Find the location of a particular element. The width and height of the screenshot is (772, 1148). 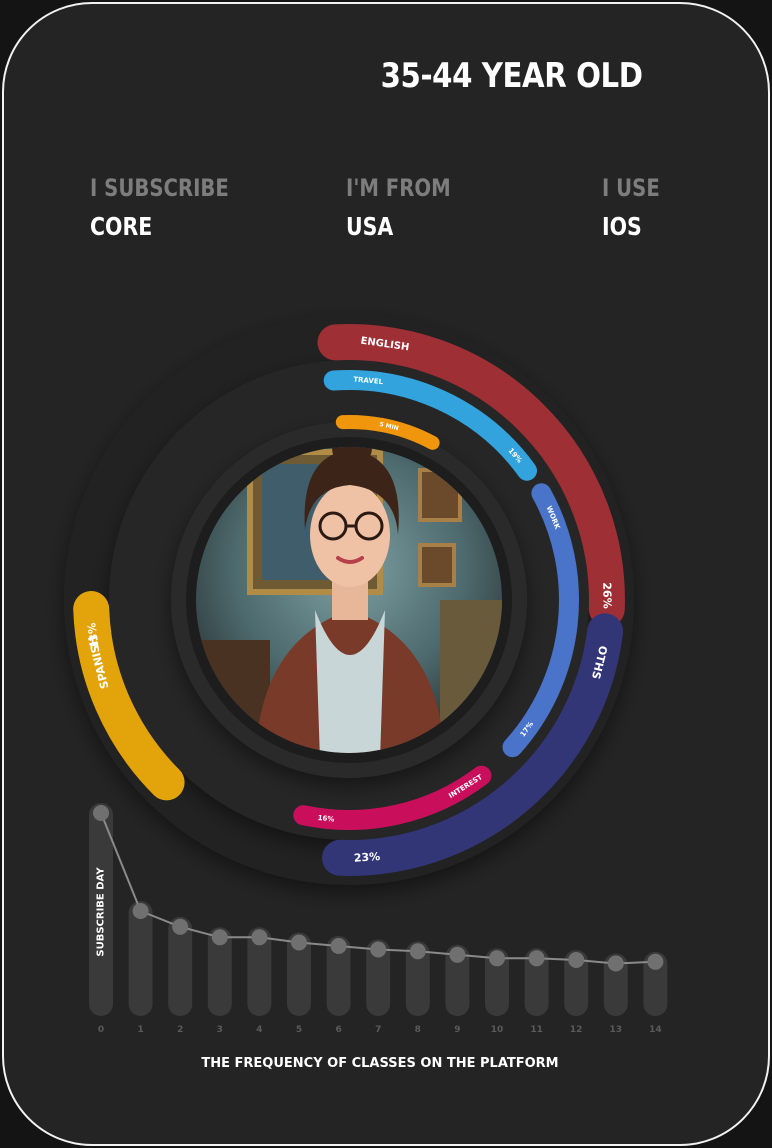

x-tick-label: 3 is located at coordinates (220, 1030).